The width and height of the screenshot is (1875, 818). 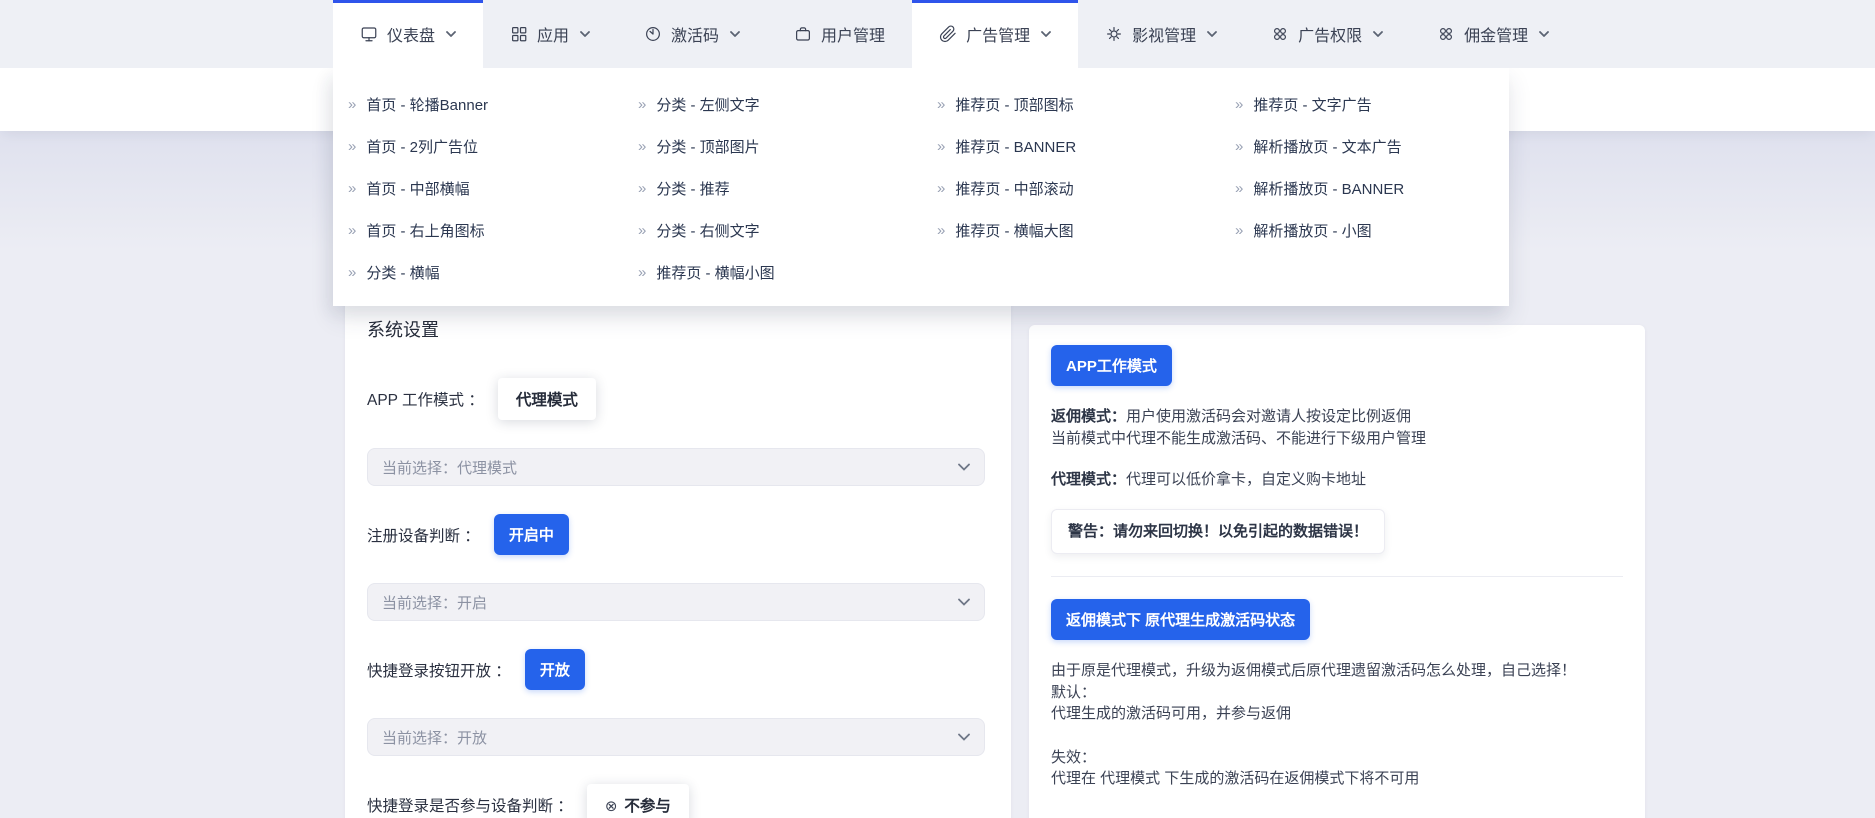 I want to click on nav-item-user-management: 用户管理, so click(x=839, y=34).